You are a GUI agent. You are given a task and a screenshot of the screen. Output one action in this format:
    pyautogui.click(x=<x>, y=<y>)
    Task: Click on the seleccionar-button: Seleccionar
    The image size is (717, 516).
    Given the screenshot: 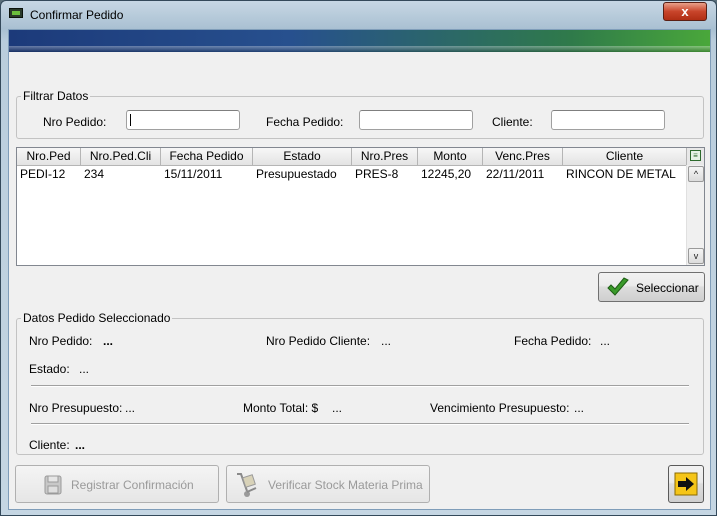 What is the action you would take?
    pyautogui.click(x=651, y=287)
    